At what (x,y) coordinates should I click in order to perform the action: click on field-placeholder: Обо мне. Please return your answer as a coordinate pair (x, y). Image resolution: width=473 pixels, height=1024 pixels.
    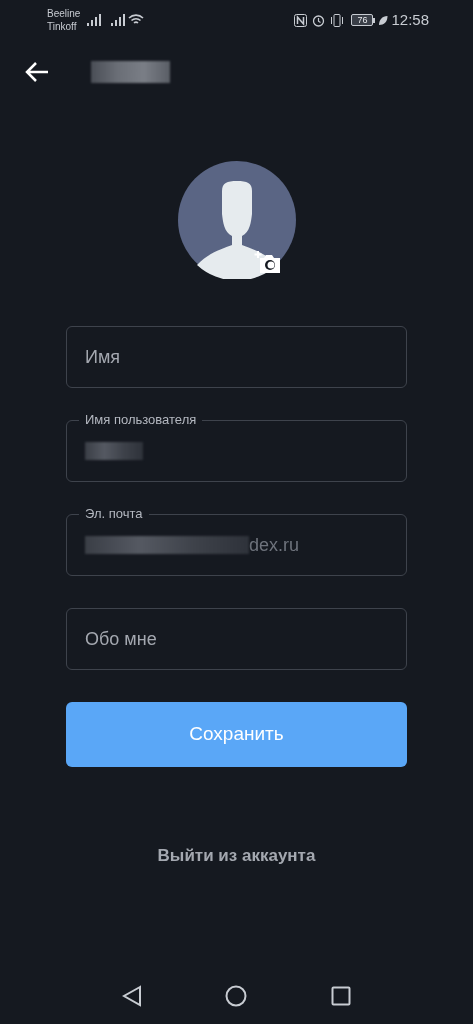
    Looking at the image, I should click on (121, 639).